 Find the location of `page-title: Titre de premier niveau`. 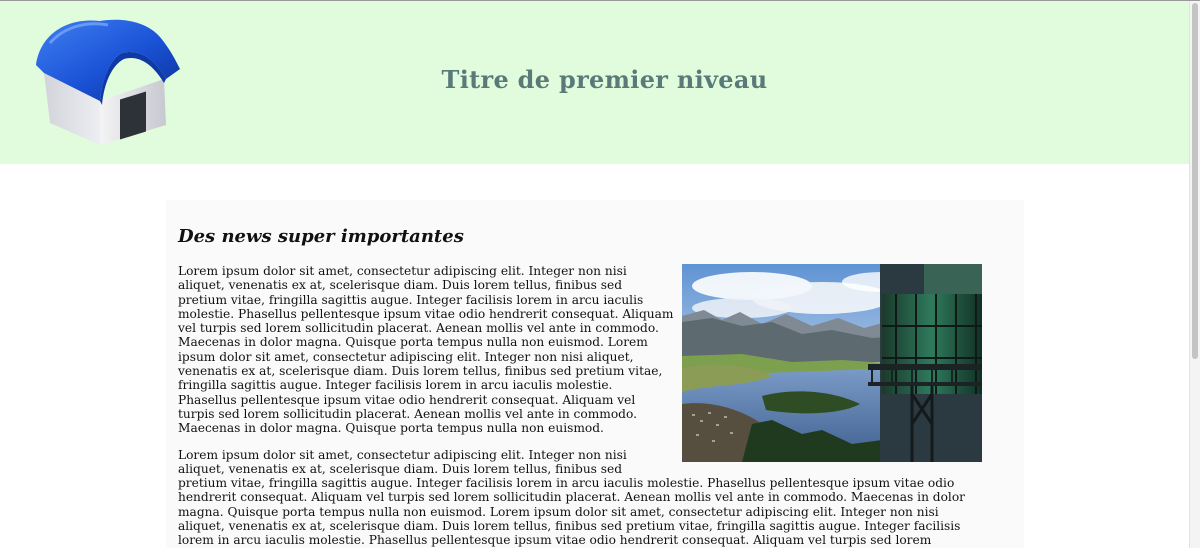

page-title: Titre de premier niveau is located at coordinates (604, 79).